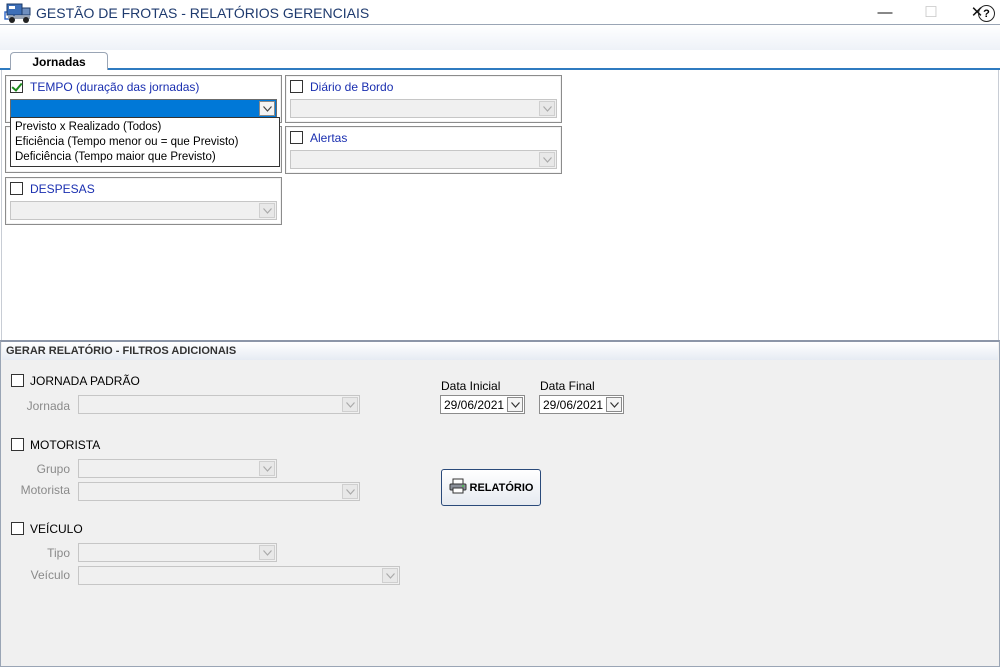 The image size is (1000, 667). I want to click on app-header, so click(500, 37).